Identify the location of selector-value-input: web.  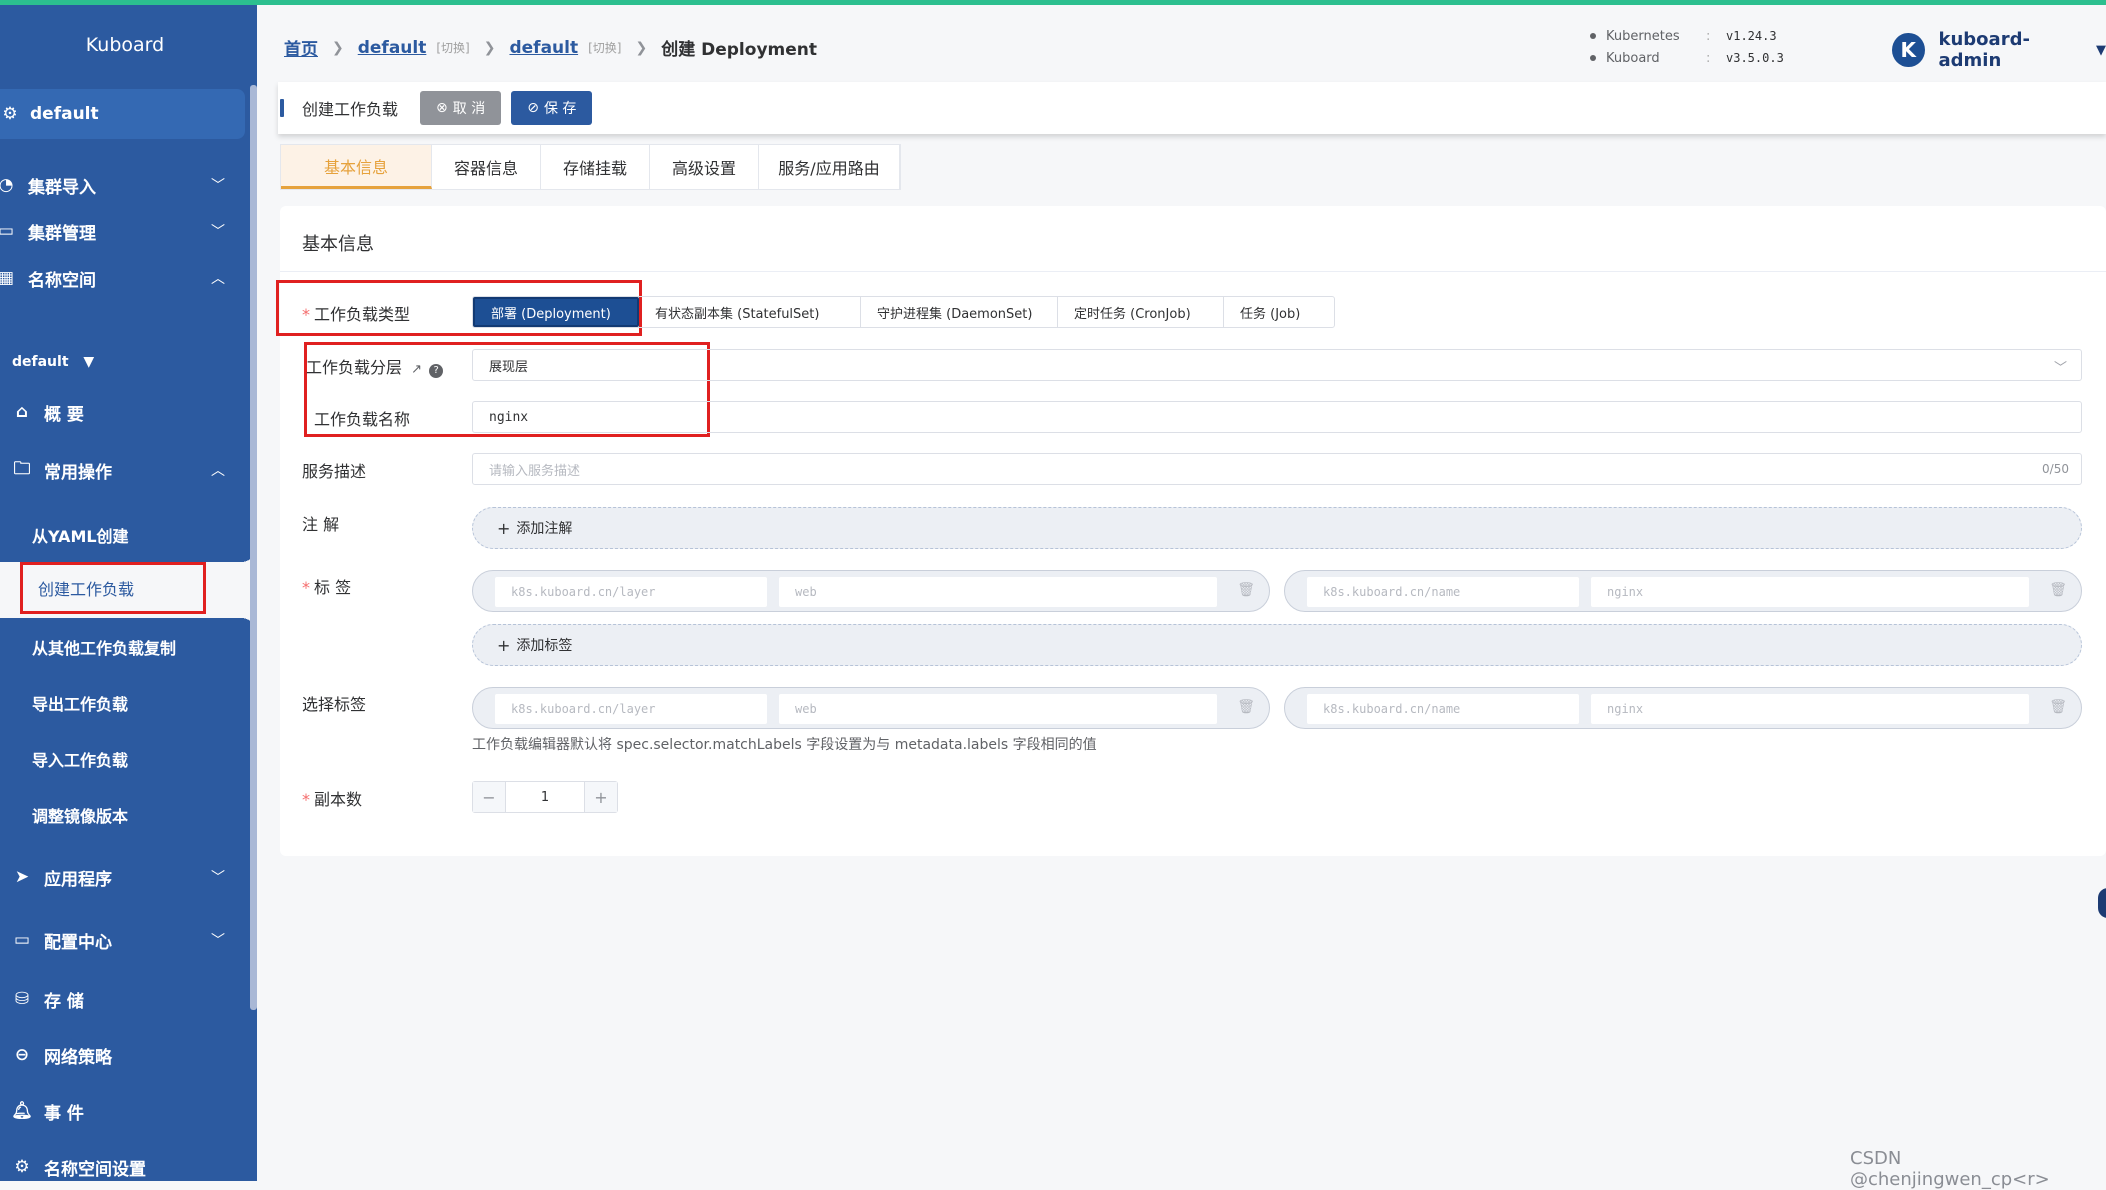
(998, 709).